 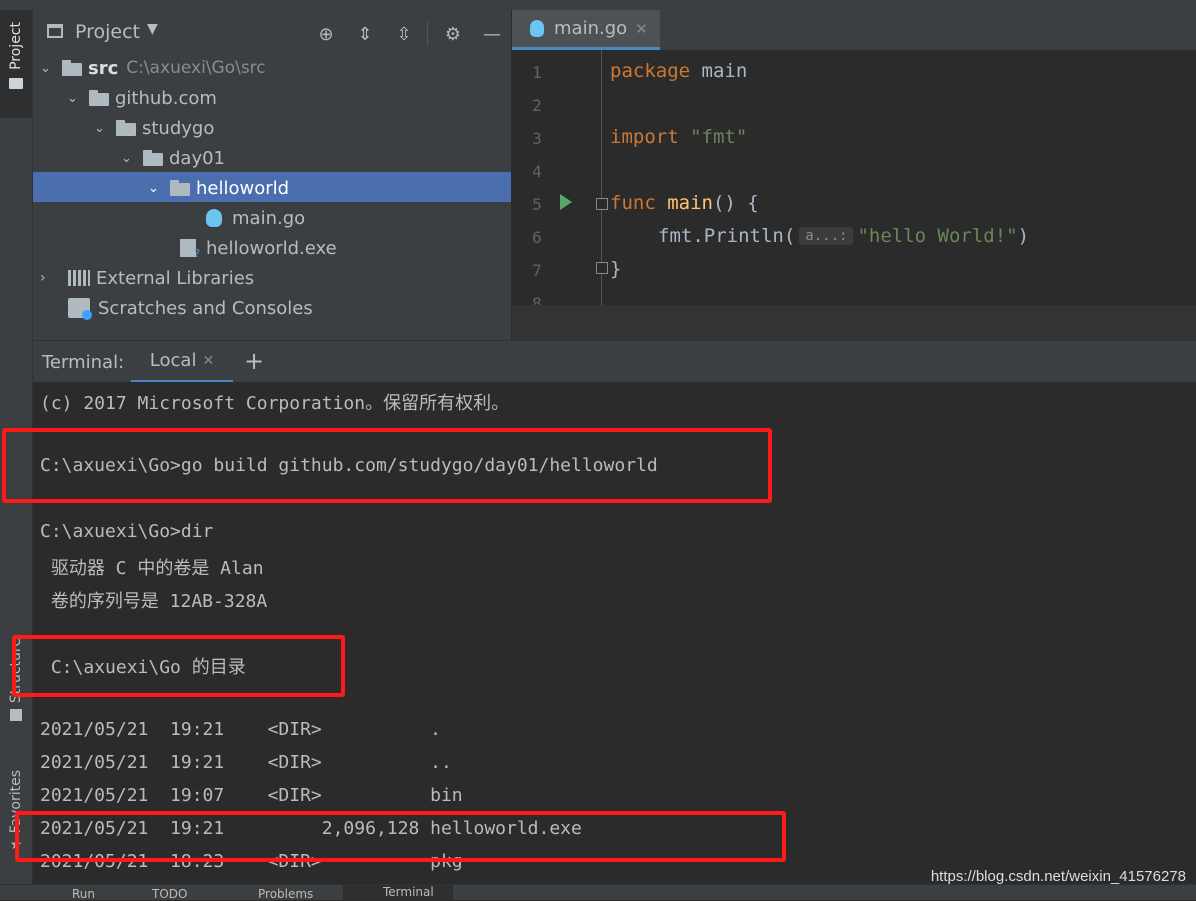 What do you see at coordinates (175, 278) in the screenshot?
I see `tree-item-label: External Libraries` at bounding box center [175, 278].